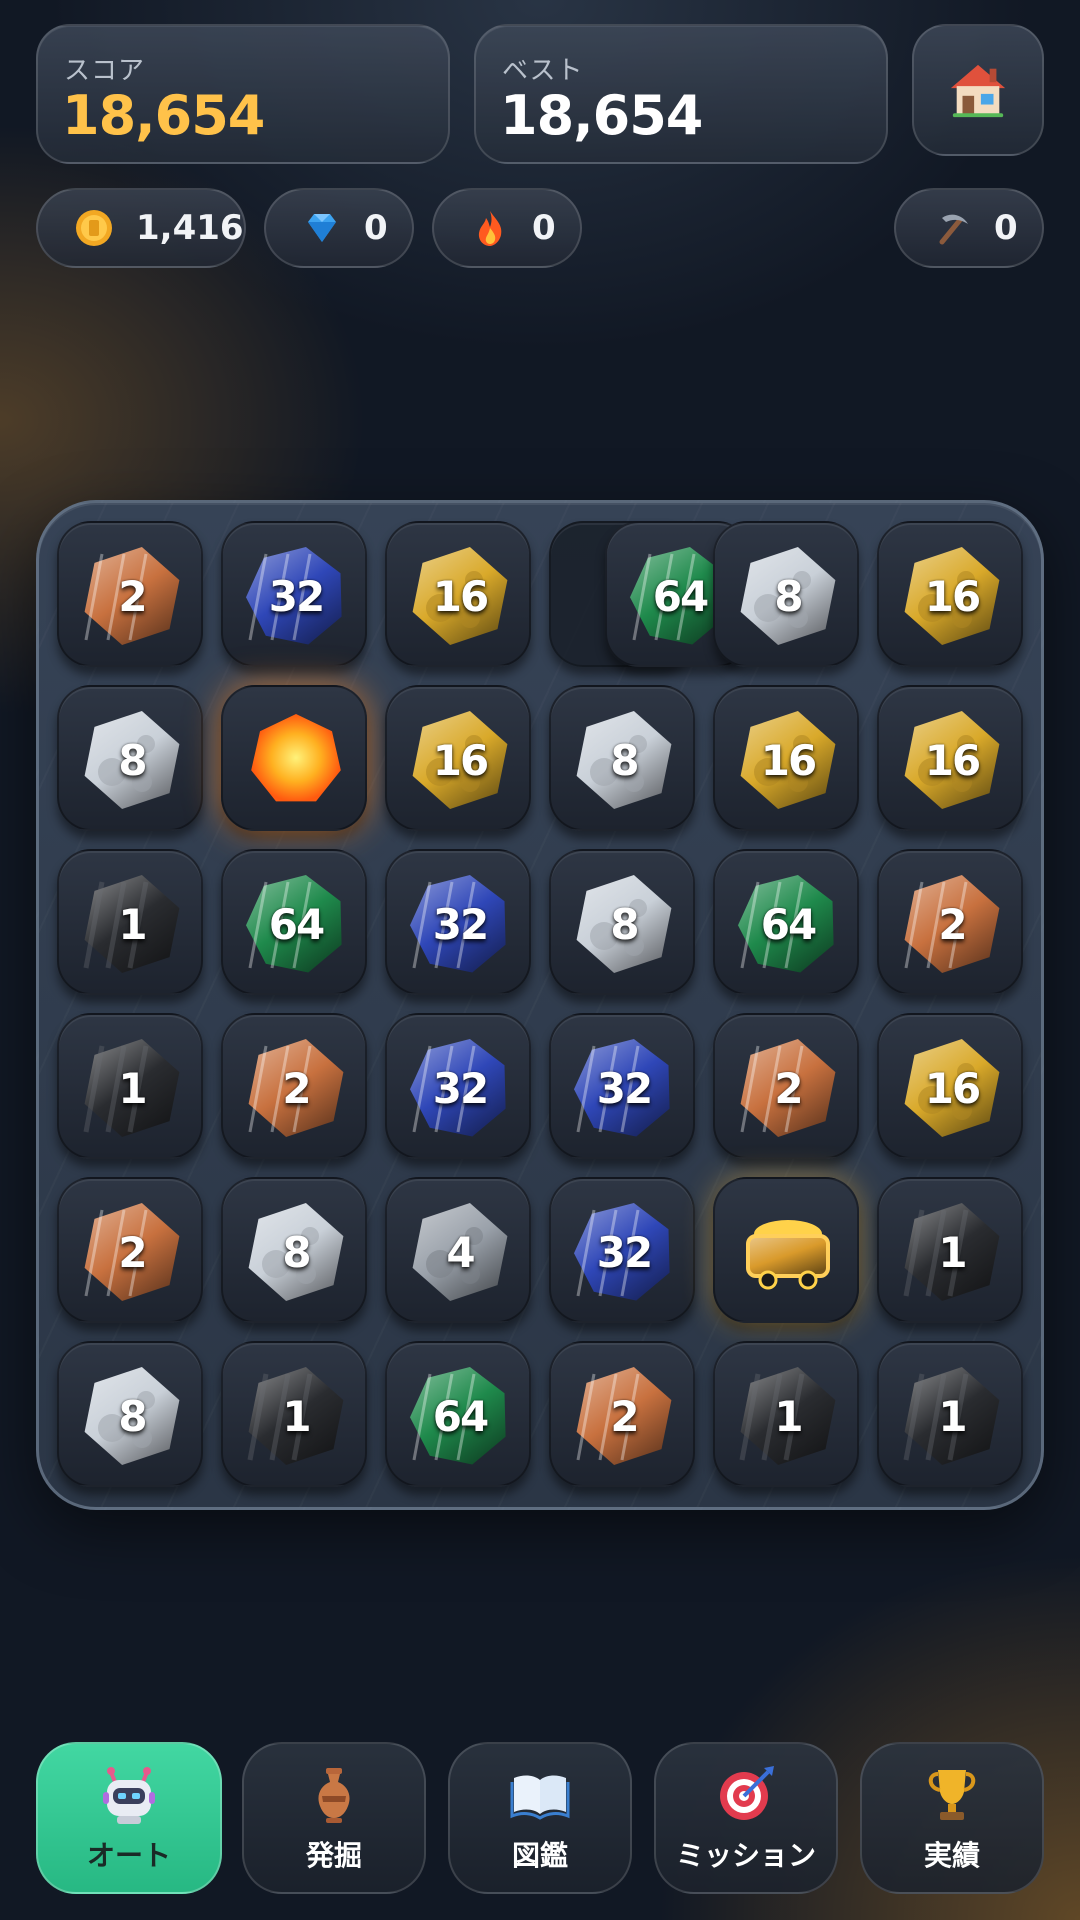 The height and width of the screenshot is (1920, 1080). I want to click on coin-icon, so click(94, 228).